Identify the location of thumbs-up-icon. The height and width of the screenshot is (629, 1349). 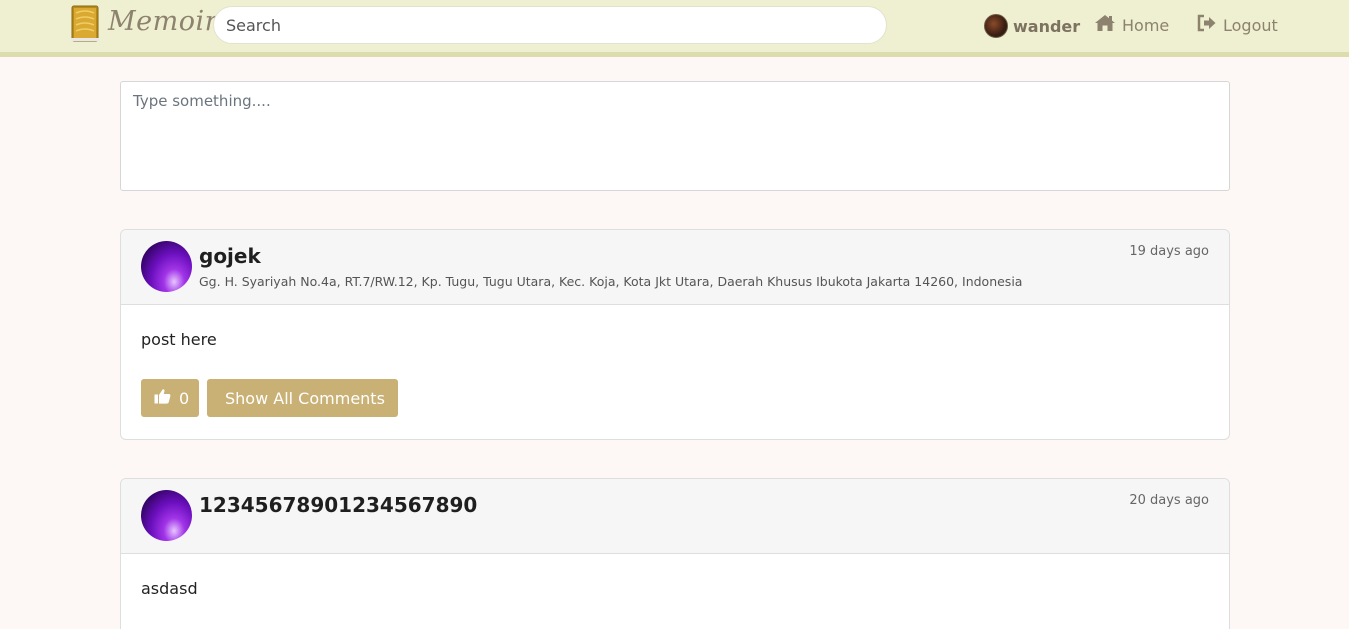
(162, 398).